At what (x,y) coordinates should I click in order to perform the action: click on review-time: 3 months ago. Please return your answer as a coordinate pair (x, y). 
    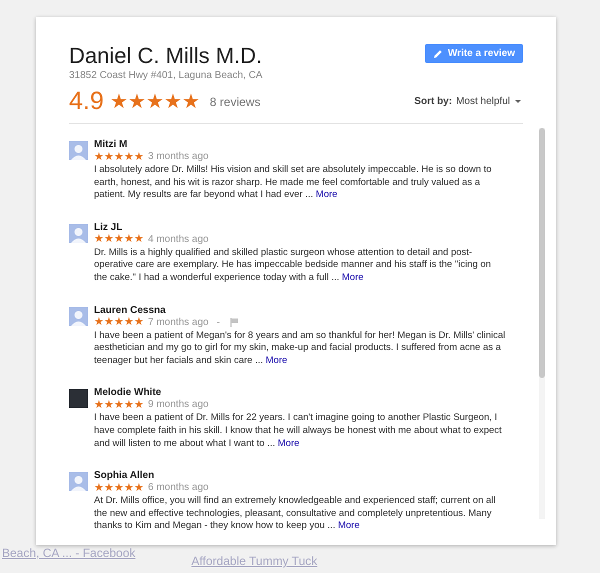
    Looking at the image, I should click on (178, 157).